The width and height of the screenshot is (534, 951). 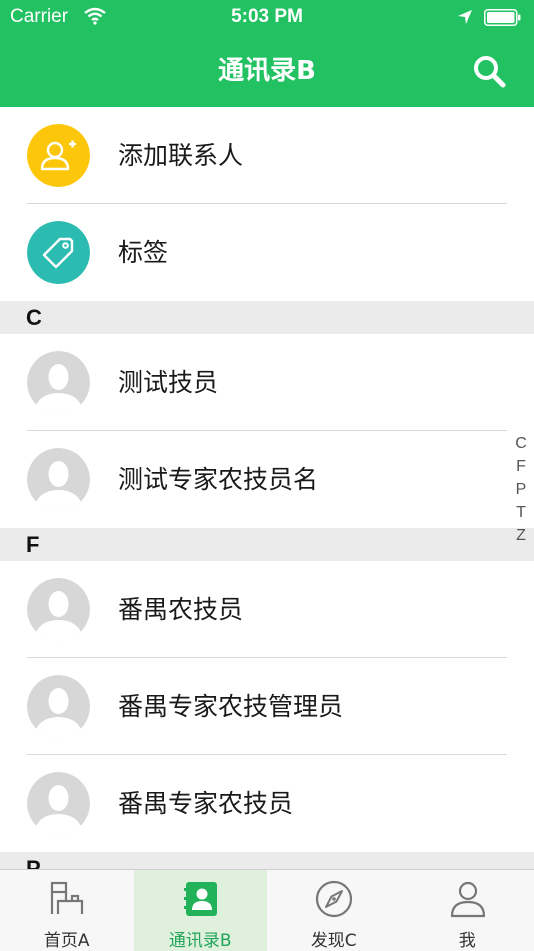 What do you see at coordinates (218, 479) in the screenshot?
I see `contact-name: 测试专家农技员名` at bounding box center [218, 479].